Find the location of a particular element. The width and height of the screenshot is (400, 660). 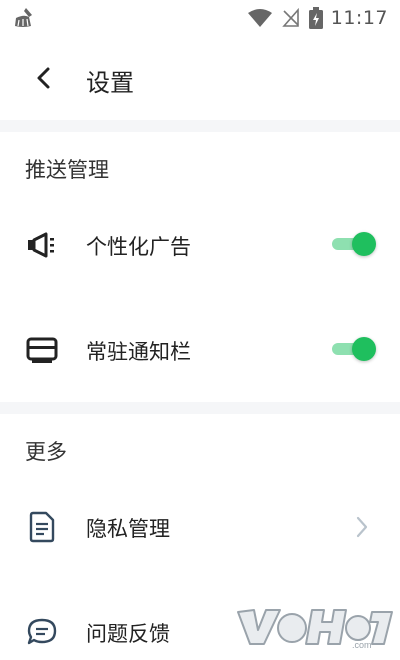

section-title-push: 推送管理 is located at coordinates (67, 170).